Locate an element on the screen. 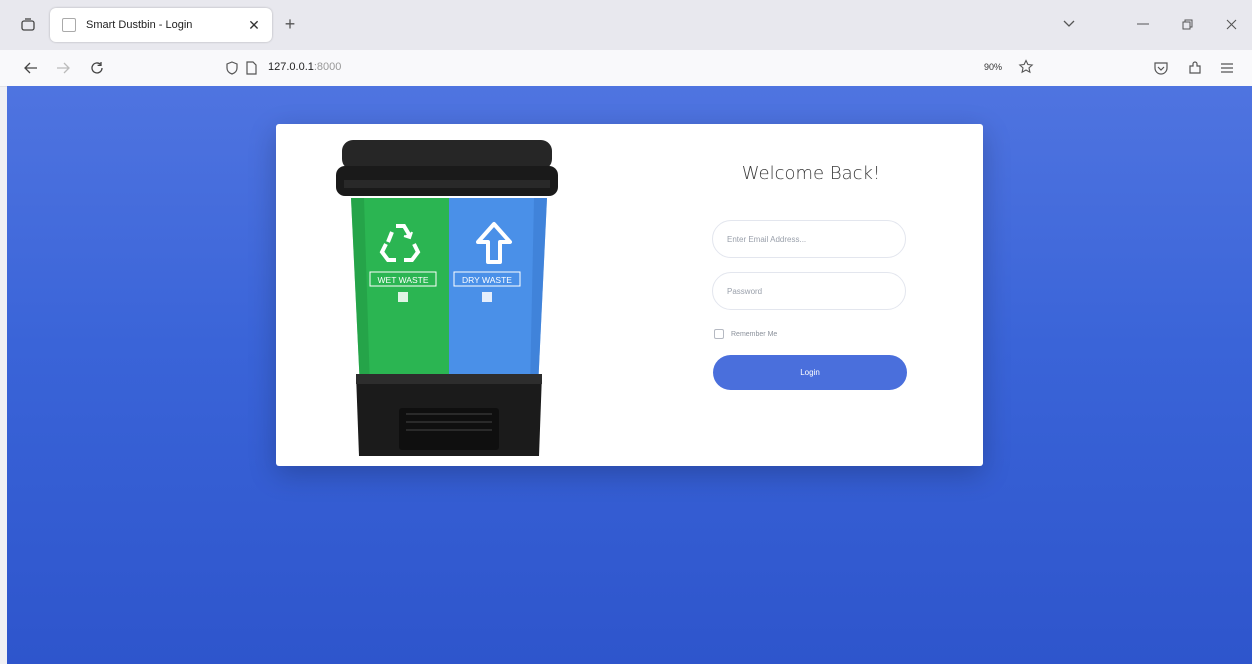 The height and width of the screenshot is (664, 1252). dustbin-illustration: WET WASTE DRY WASTE is located at coordinates (447, 298).